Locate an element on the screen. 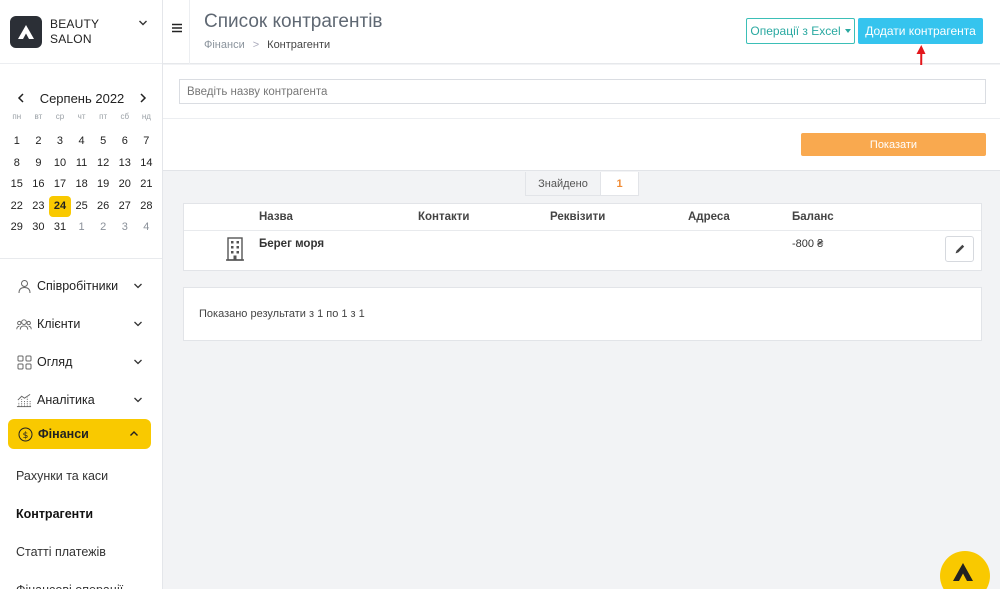 Image resolution: width=1000 pixels, height=589 pixels. calendar-day: 6 is located at coordinates (125, 142).